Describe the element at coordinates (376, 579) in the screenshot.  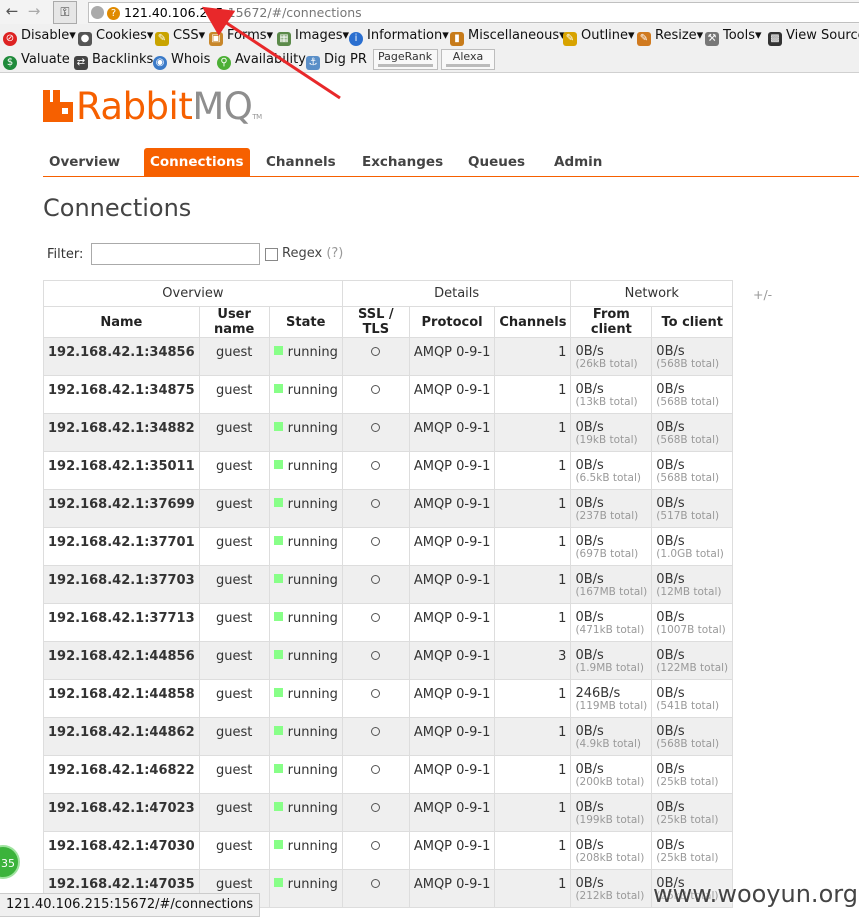
I see `ssl-off-icon` at that location.